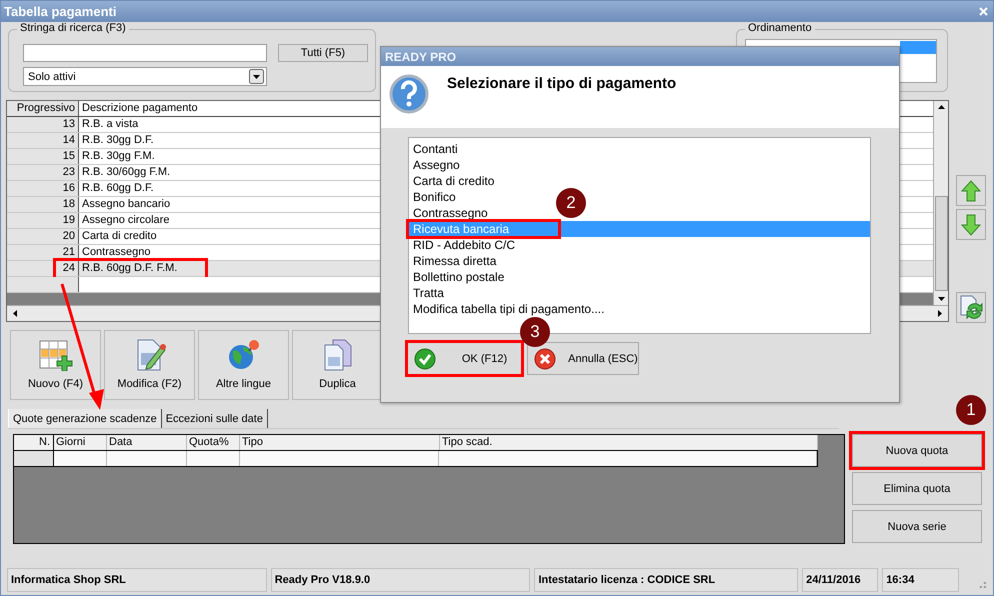 This screenshot has width=994, height=596. I want to click on status-field: 24/11/2016, so click(840, 580).